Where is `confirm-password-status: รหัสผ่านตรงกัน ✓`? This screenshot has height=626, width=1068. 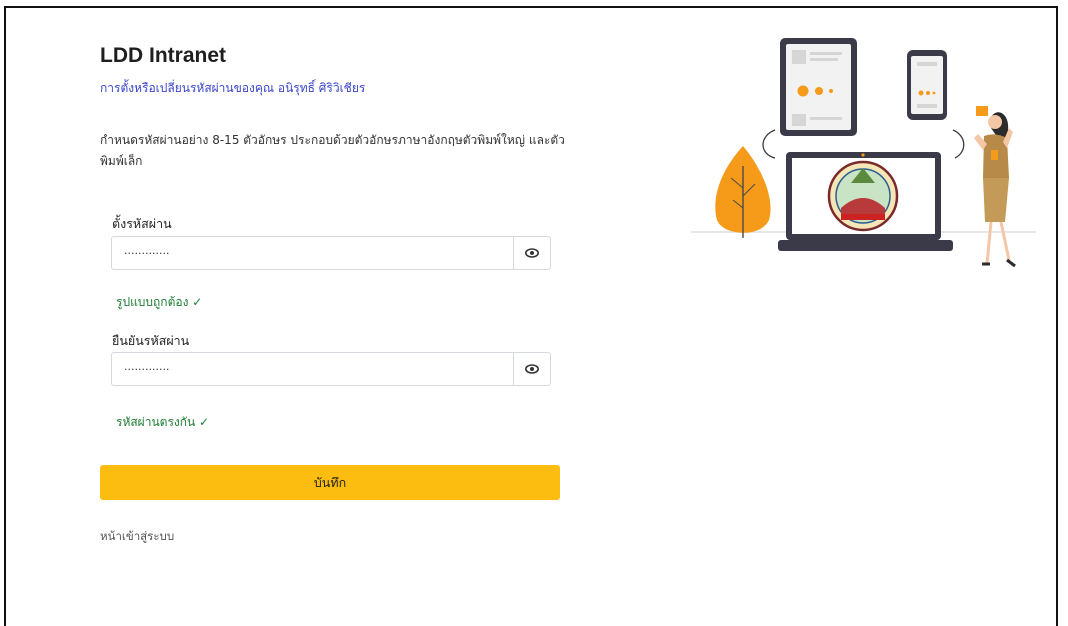
confirm-password-status: รหัสผ่านตรงกัน ✓ is located at coordinates (163, 422).